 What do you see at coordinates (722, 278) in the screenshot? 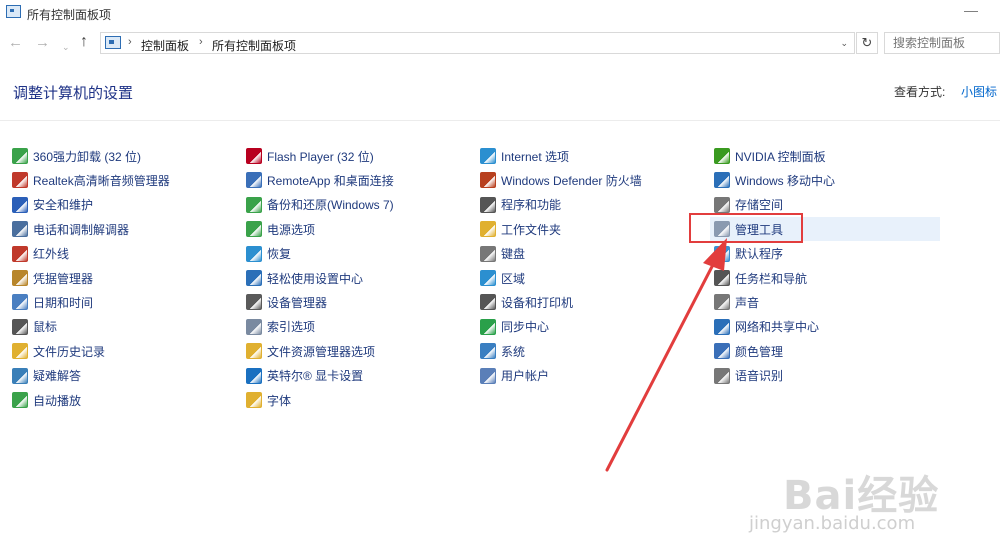
I see `taskbar-icon` at bounding box center [722, 278].